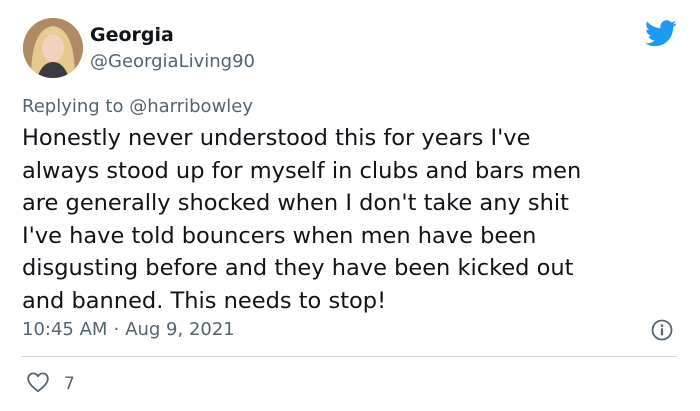 This screenshot has height=411, width=700. What do you see at coordinates (191, 106) in the screenshot?
I see `reply-mention-link: @harribowley` at bounding box center [191, 106].